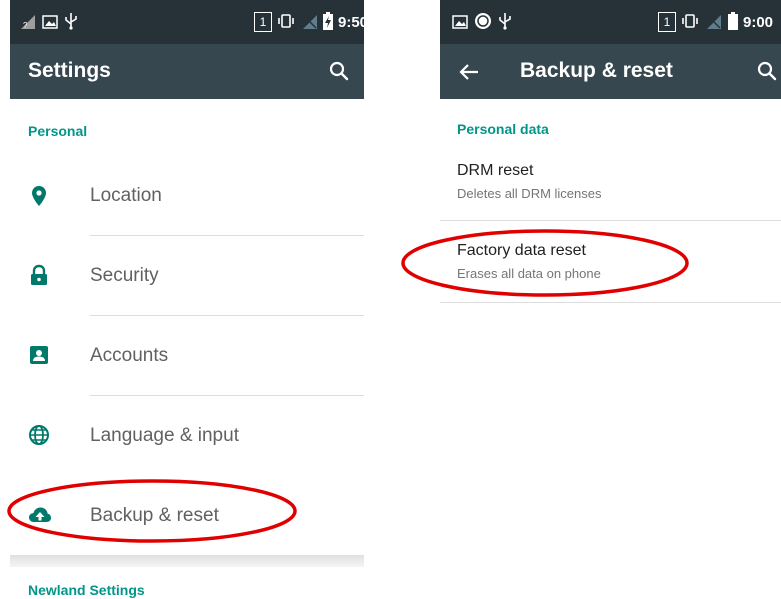  I want to click on drm-reset-item: DRM reset Deletes all DRM licenses, so click(610, 185).